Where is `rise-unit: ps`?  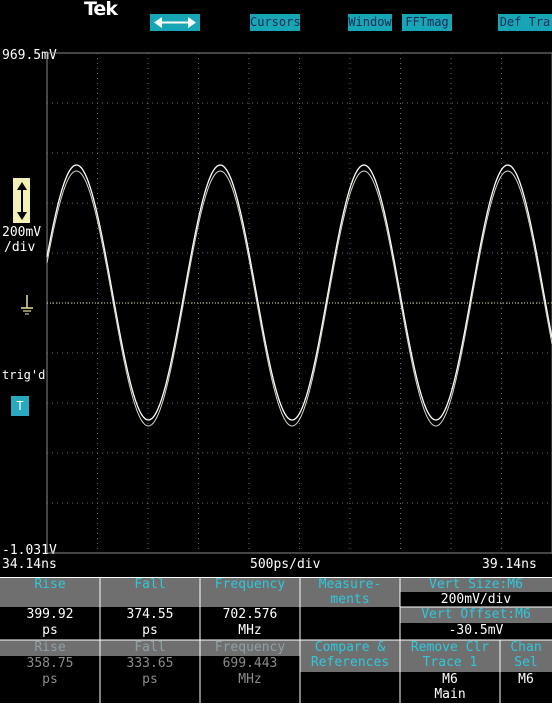
rise-unit: ps is located at coordinates (50, 631).